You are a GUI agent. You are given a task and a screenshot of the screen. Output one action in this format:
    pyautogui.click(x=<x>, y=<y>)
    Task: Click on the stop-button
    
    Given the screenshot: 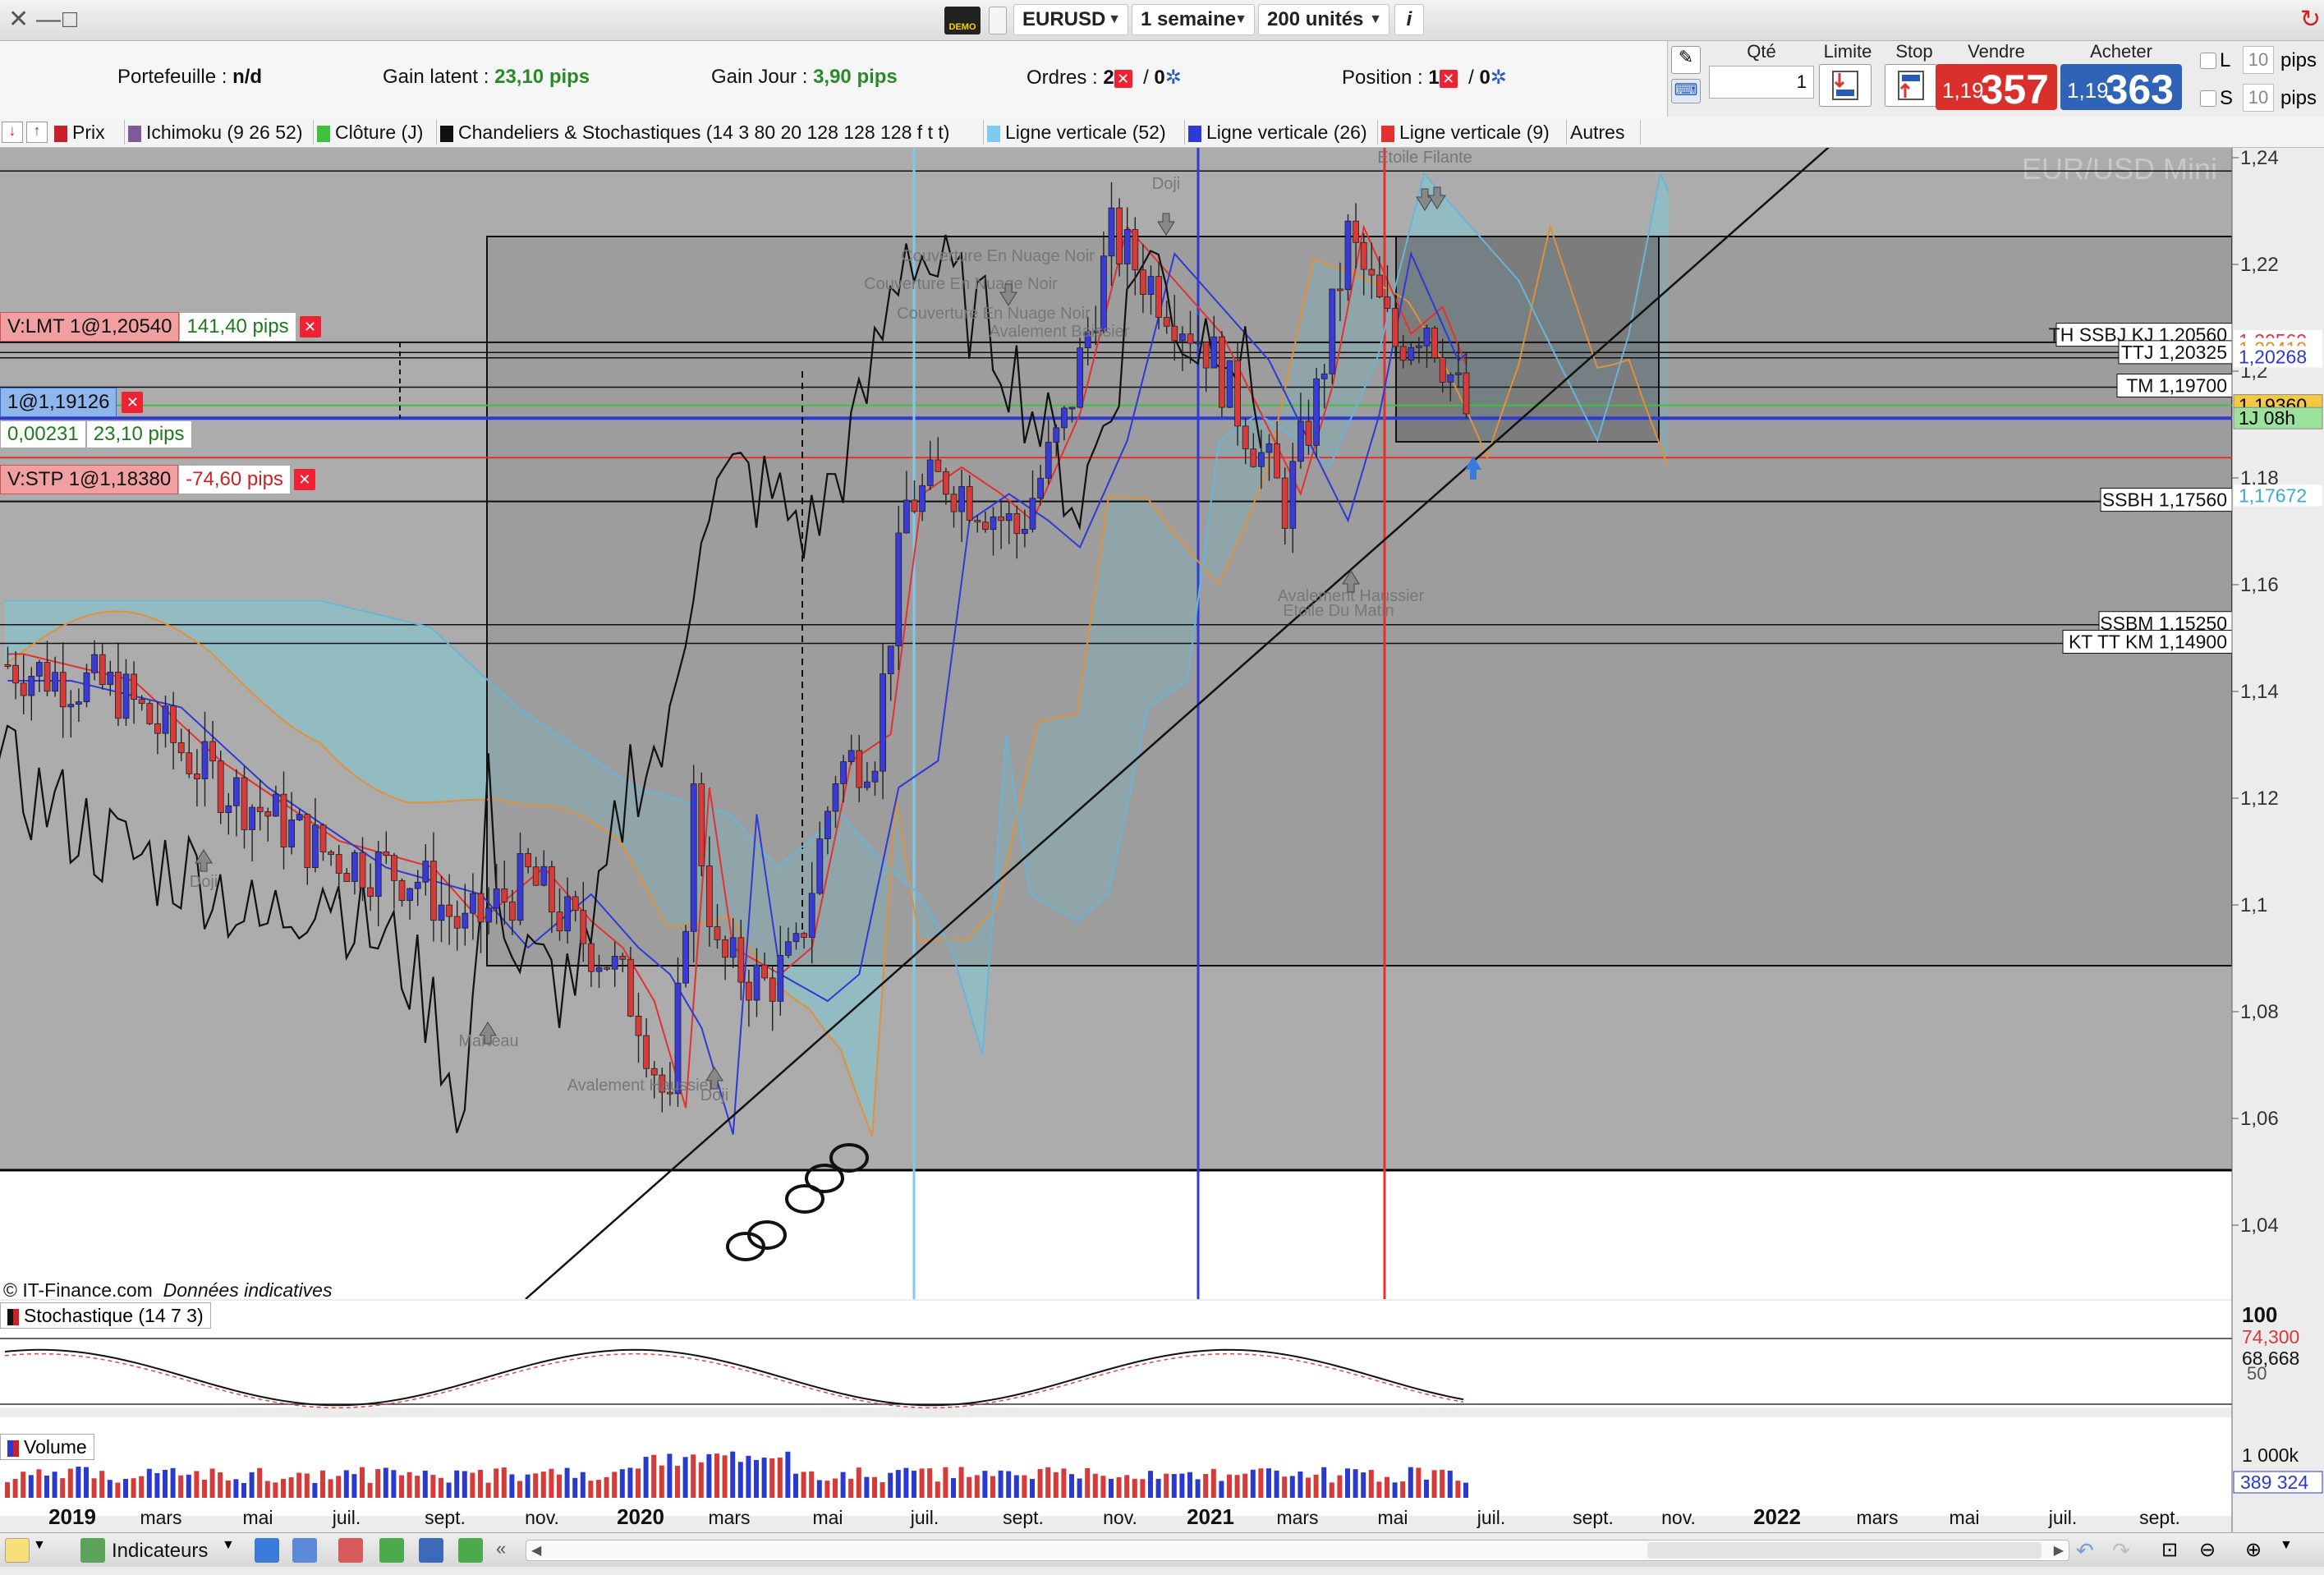 What is the action you would take?
    pyautogui.click(x=1911, y=86)
    